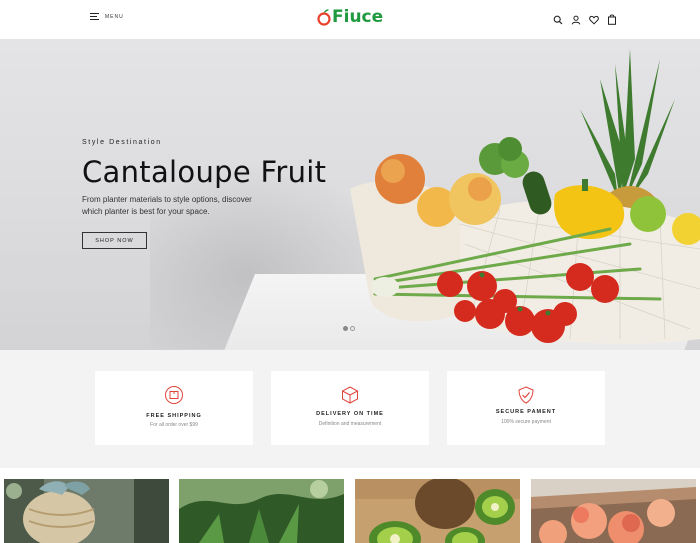  I want to click on feature-title: SECURE PAMENT, so click(526, 412).